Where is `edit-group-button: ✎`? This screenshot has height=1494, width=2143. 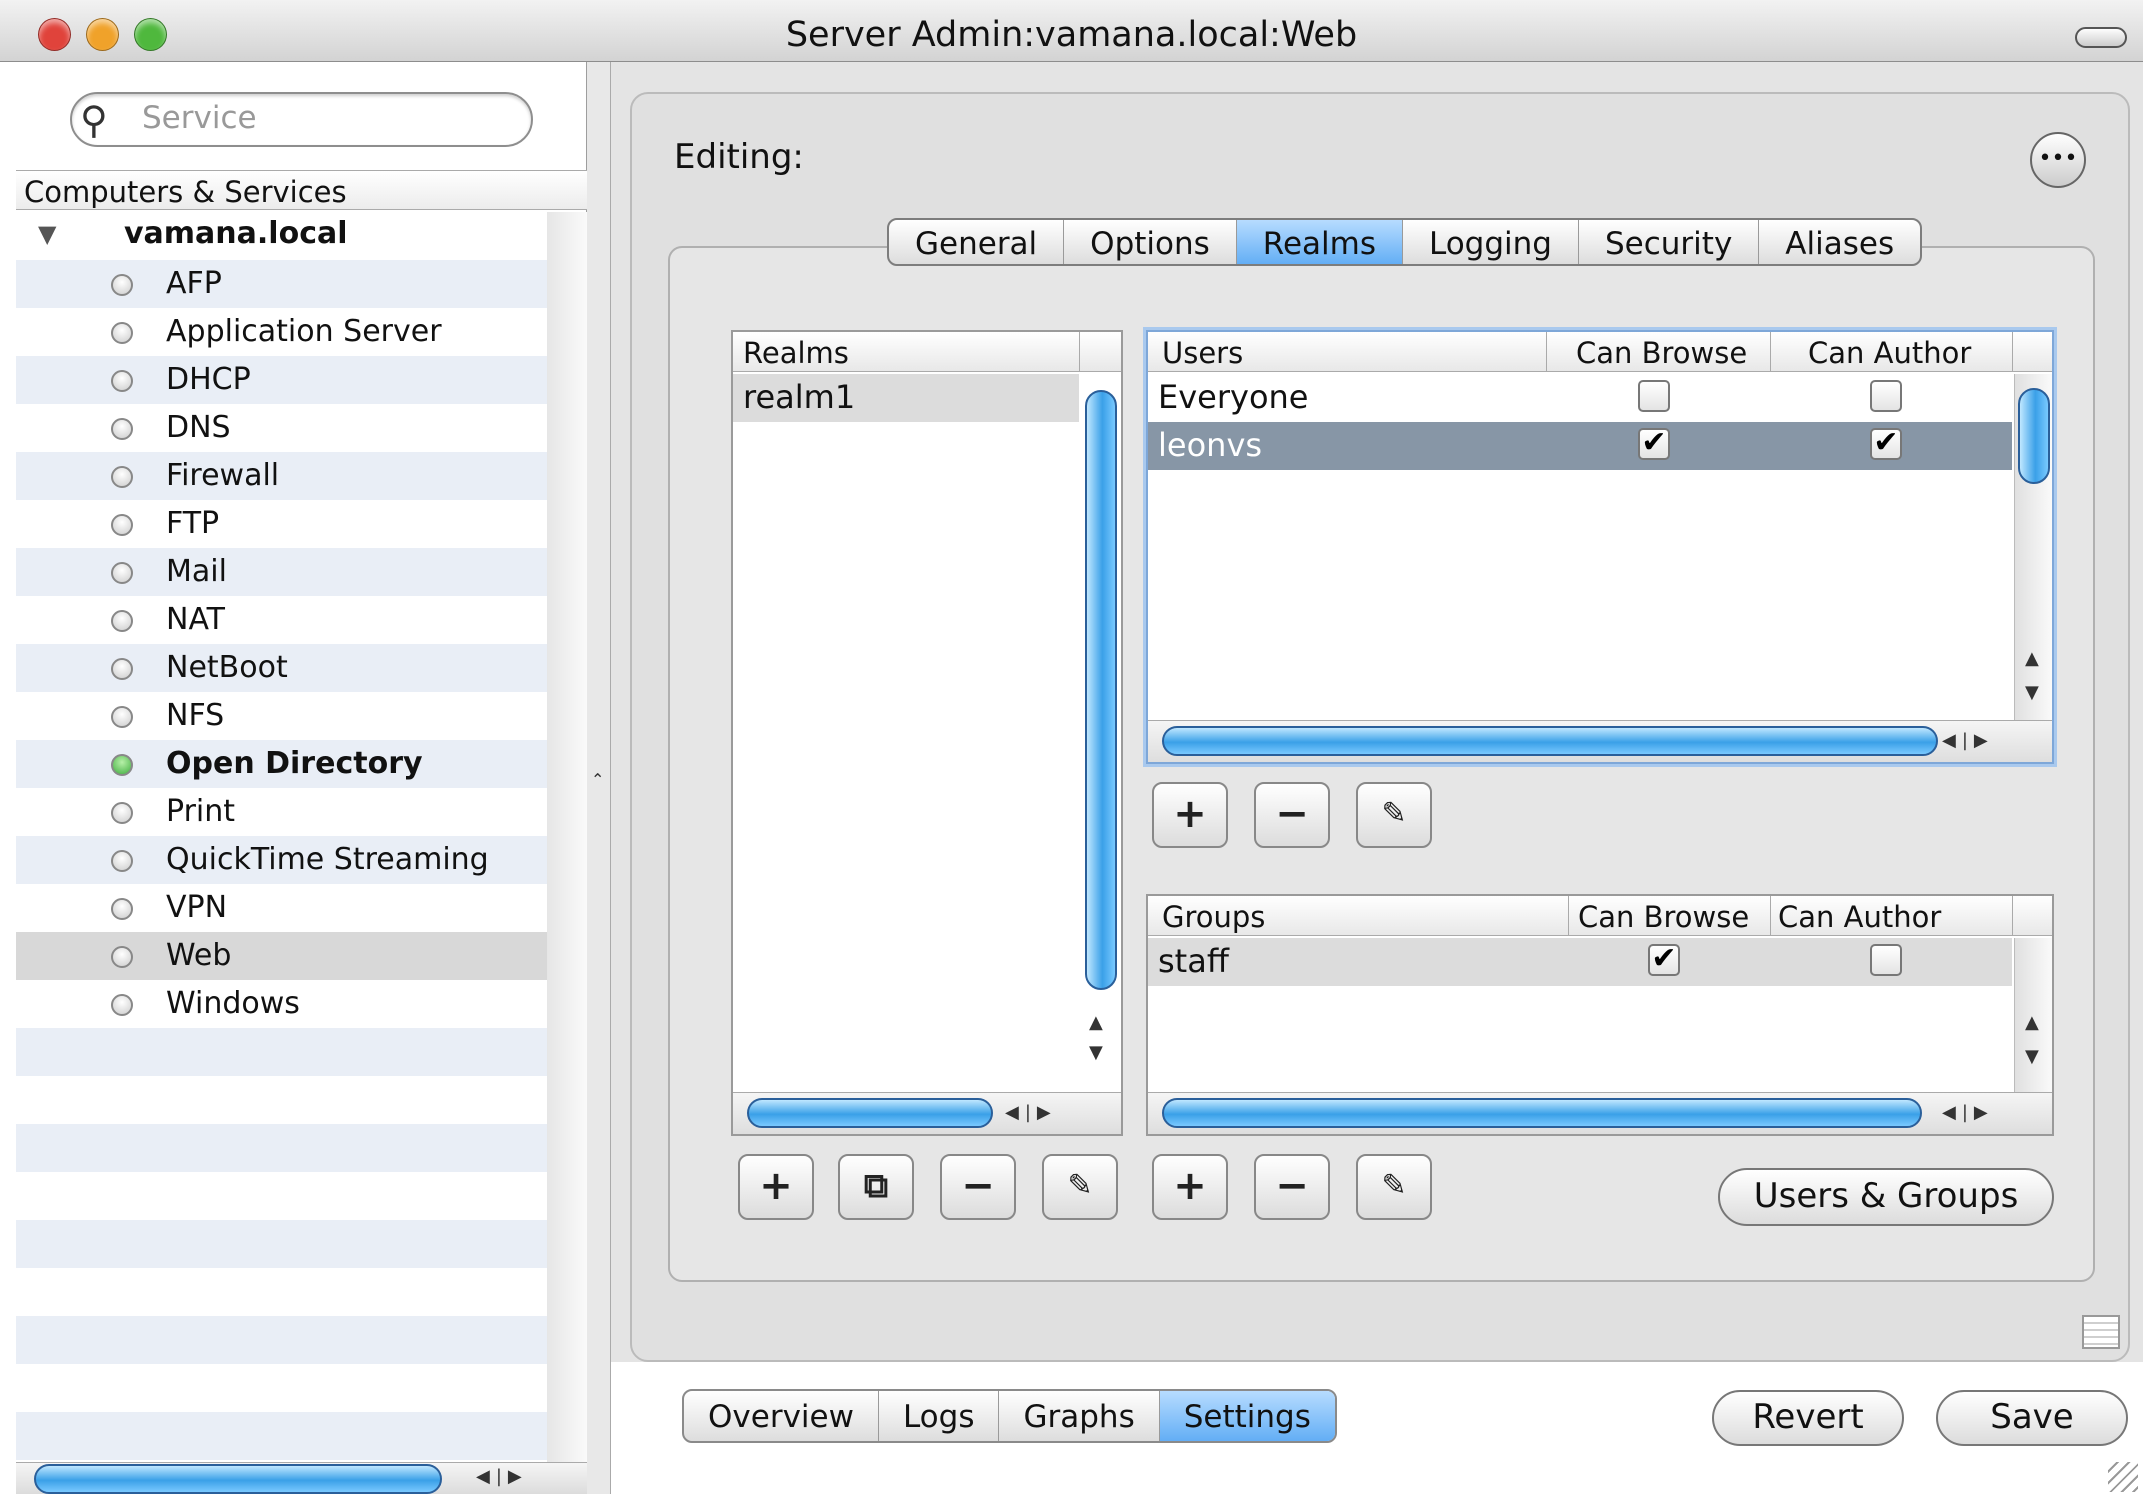 edit-group-button: ✎ is located at coordinates (1394, 1187).